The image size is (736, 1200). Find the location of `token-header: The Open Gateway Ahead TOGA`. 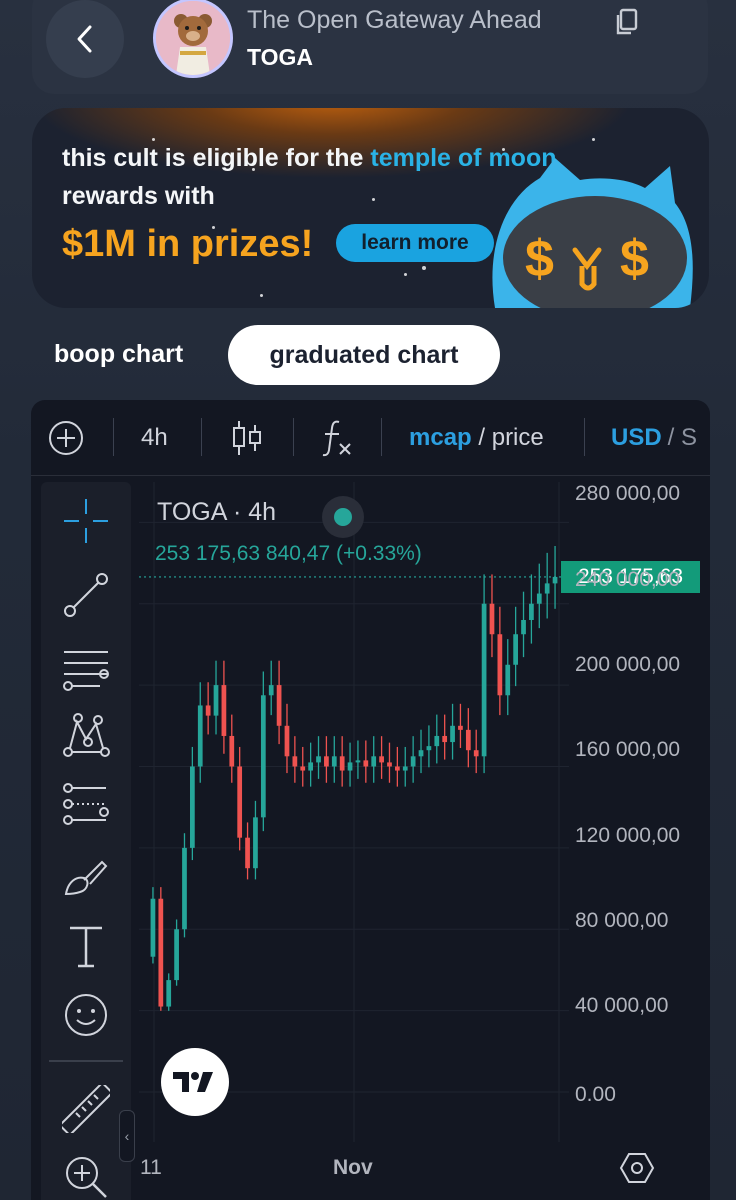

token-header: The Open Gateway Ahead TOGA is located at coordinates (370, 47).